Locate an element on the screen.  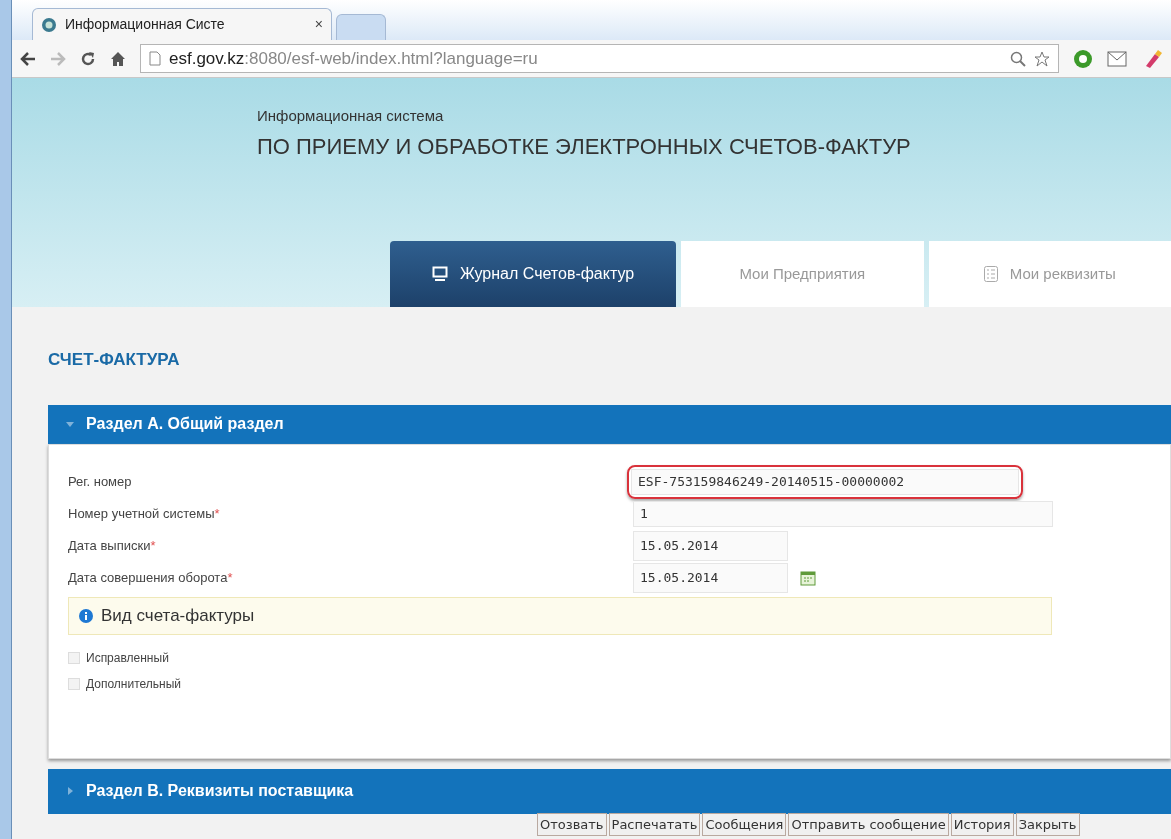
input-field: ESF-753159846249-20140515-00000002 is located at coordinates (825, 481).